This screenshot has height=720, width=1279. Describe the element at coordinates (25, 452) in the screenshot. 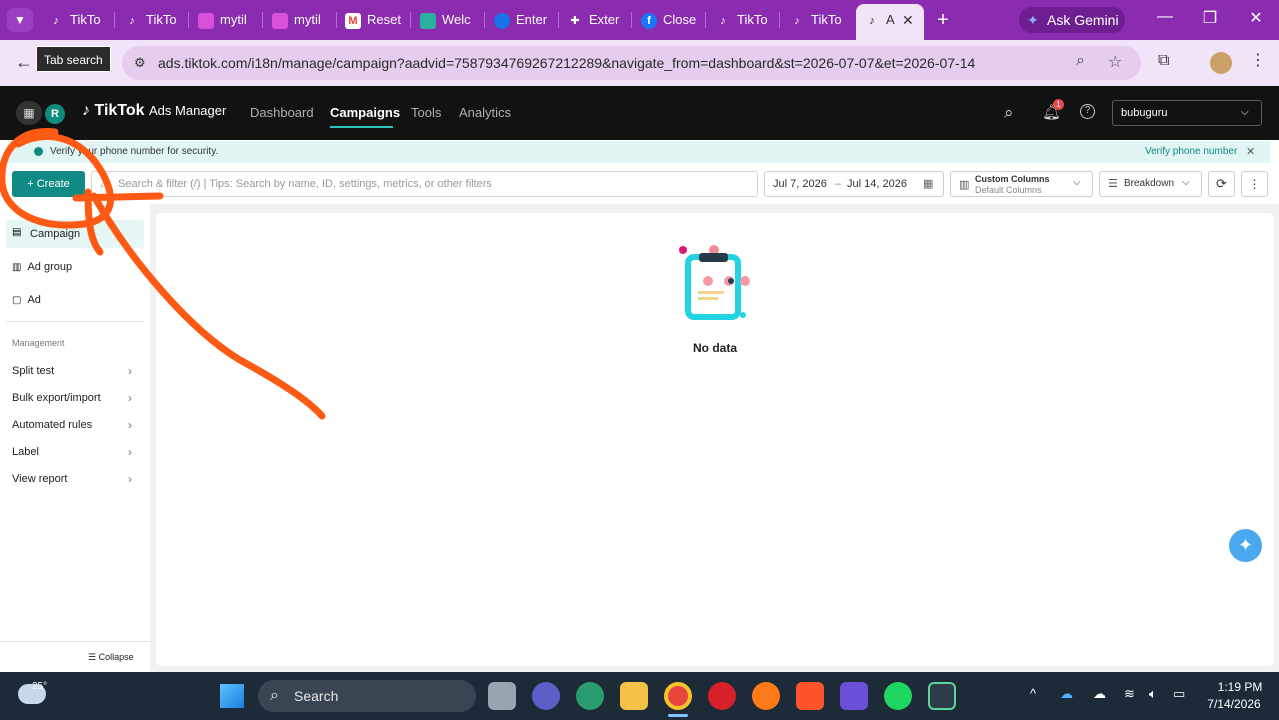

I see `sidebar-item-label: Label` at that location.